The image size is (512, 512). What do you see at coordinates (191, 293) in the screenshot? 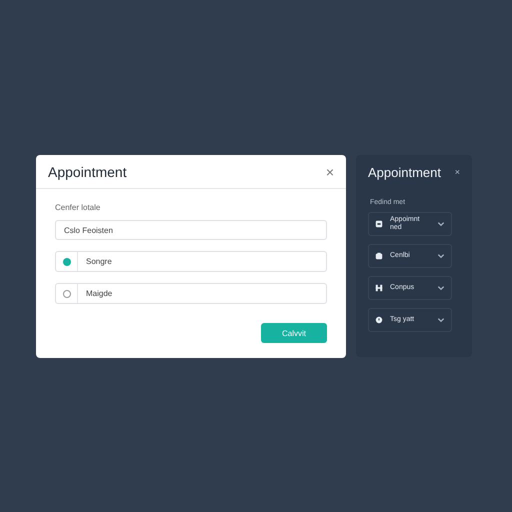
I see `option-row: Maigde` at bounding box center [191, 293].